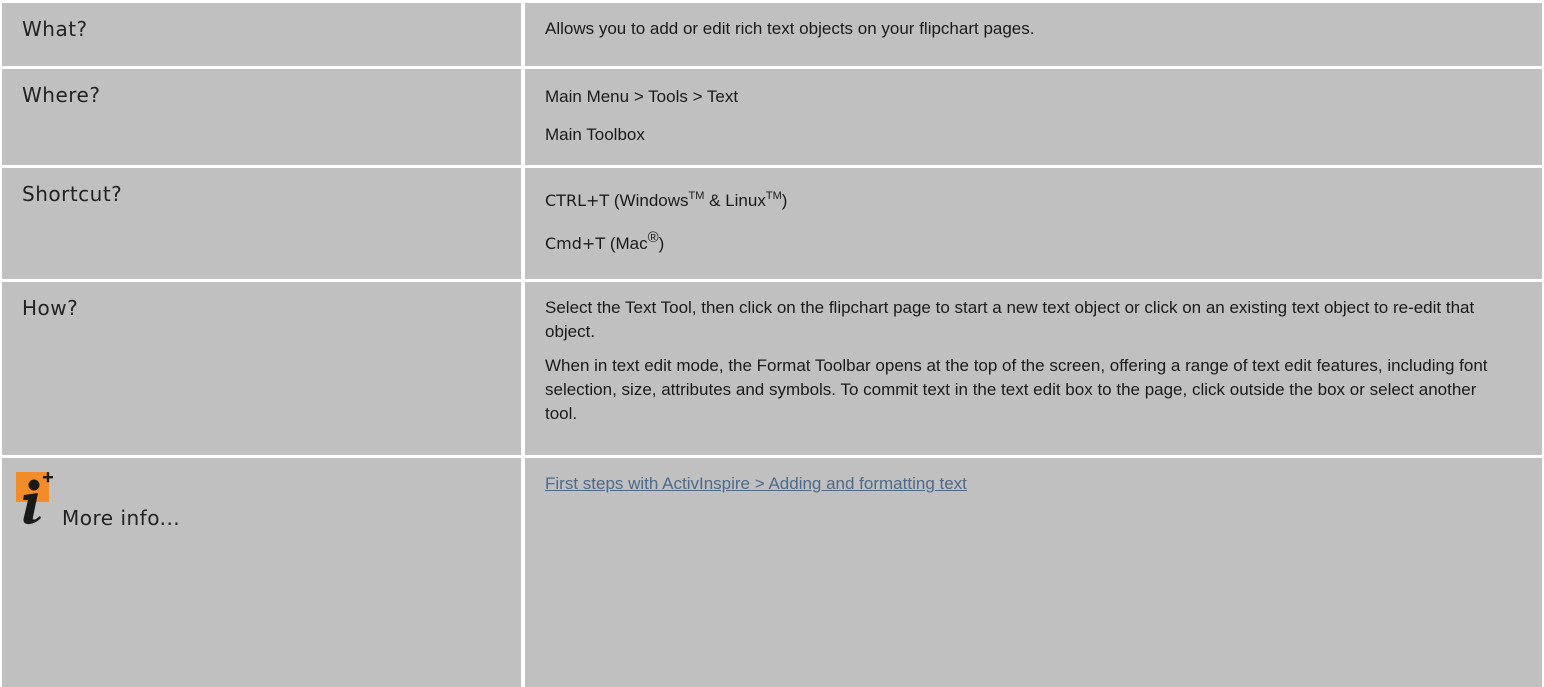 The width and height of the screenshot is (1544, 687). Describe the element at coordinates (735, 200) in the screenshot. I see `shortcut-windows-mid: & Linux` at that location.